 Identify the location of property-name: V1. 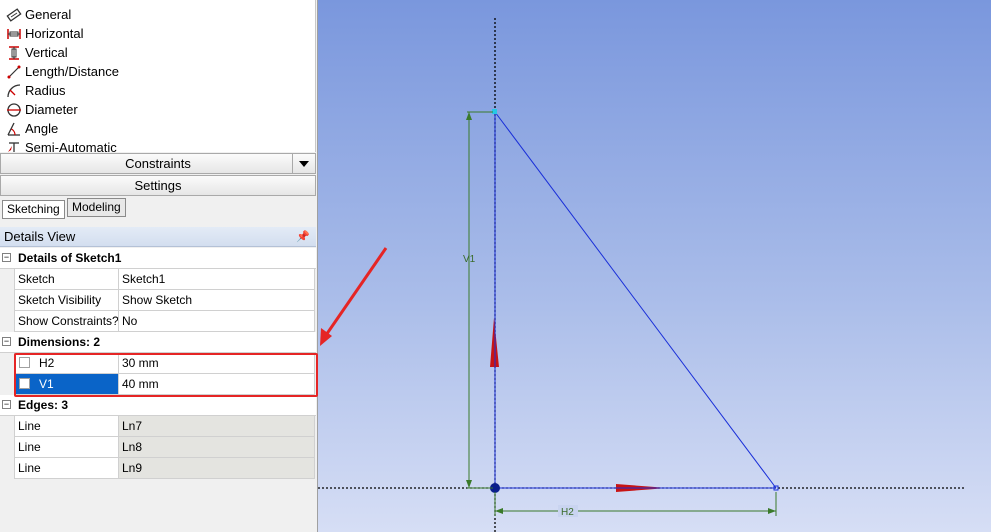
(67, 384).